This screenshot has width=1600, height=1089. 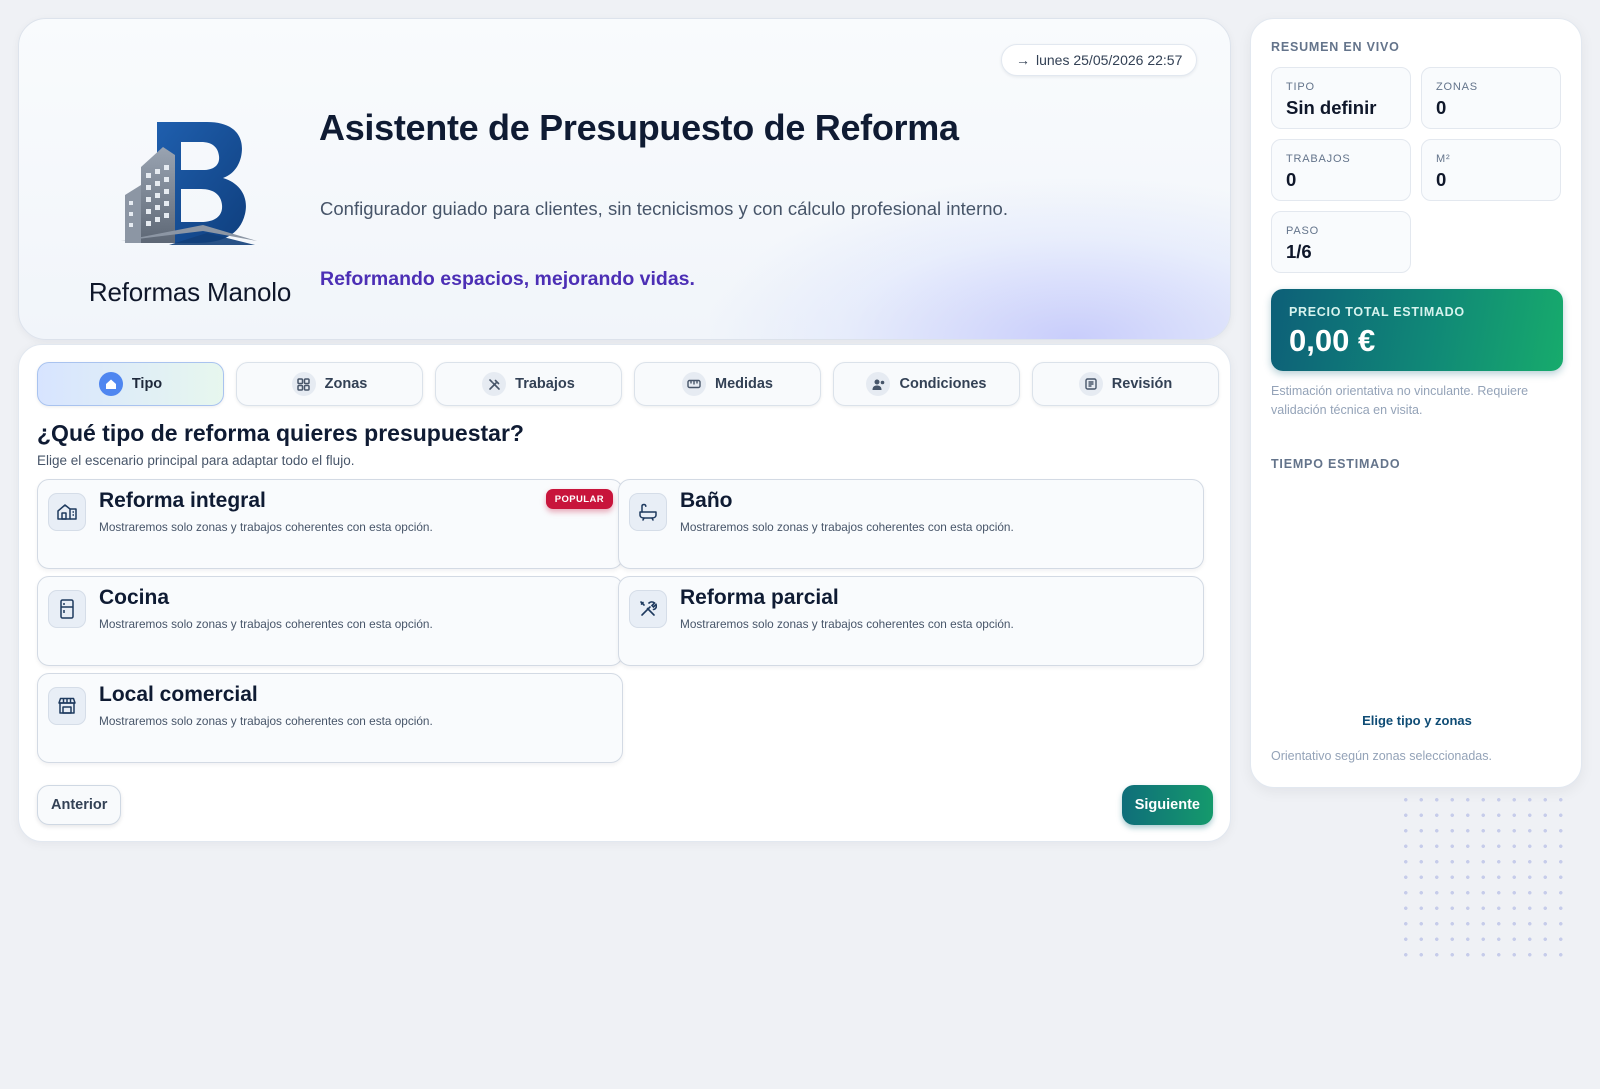 What do you see at coordinates (67, 512) in the screenshot?
I see `house-icon` at bounding box center [67, 512].